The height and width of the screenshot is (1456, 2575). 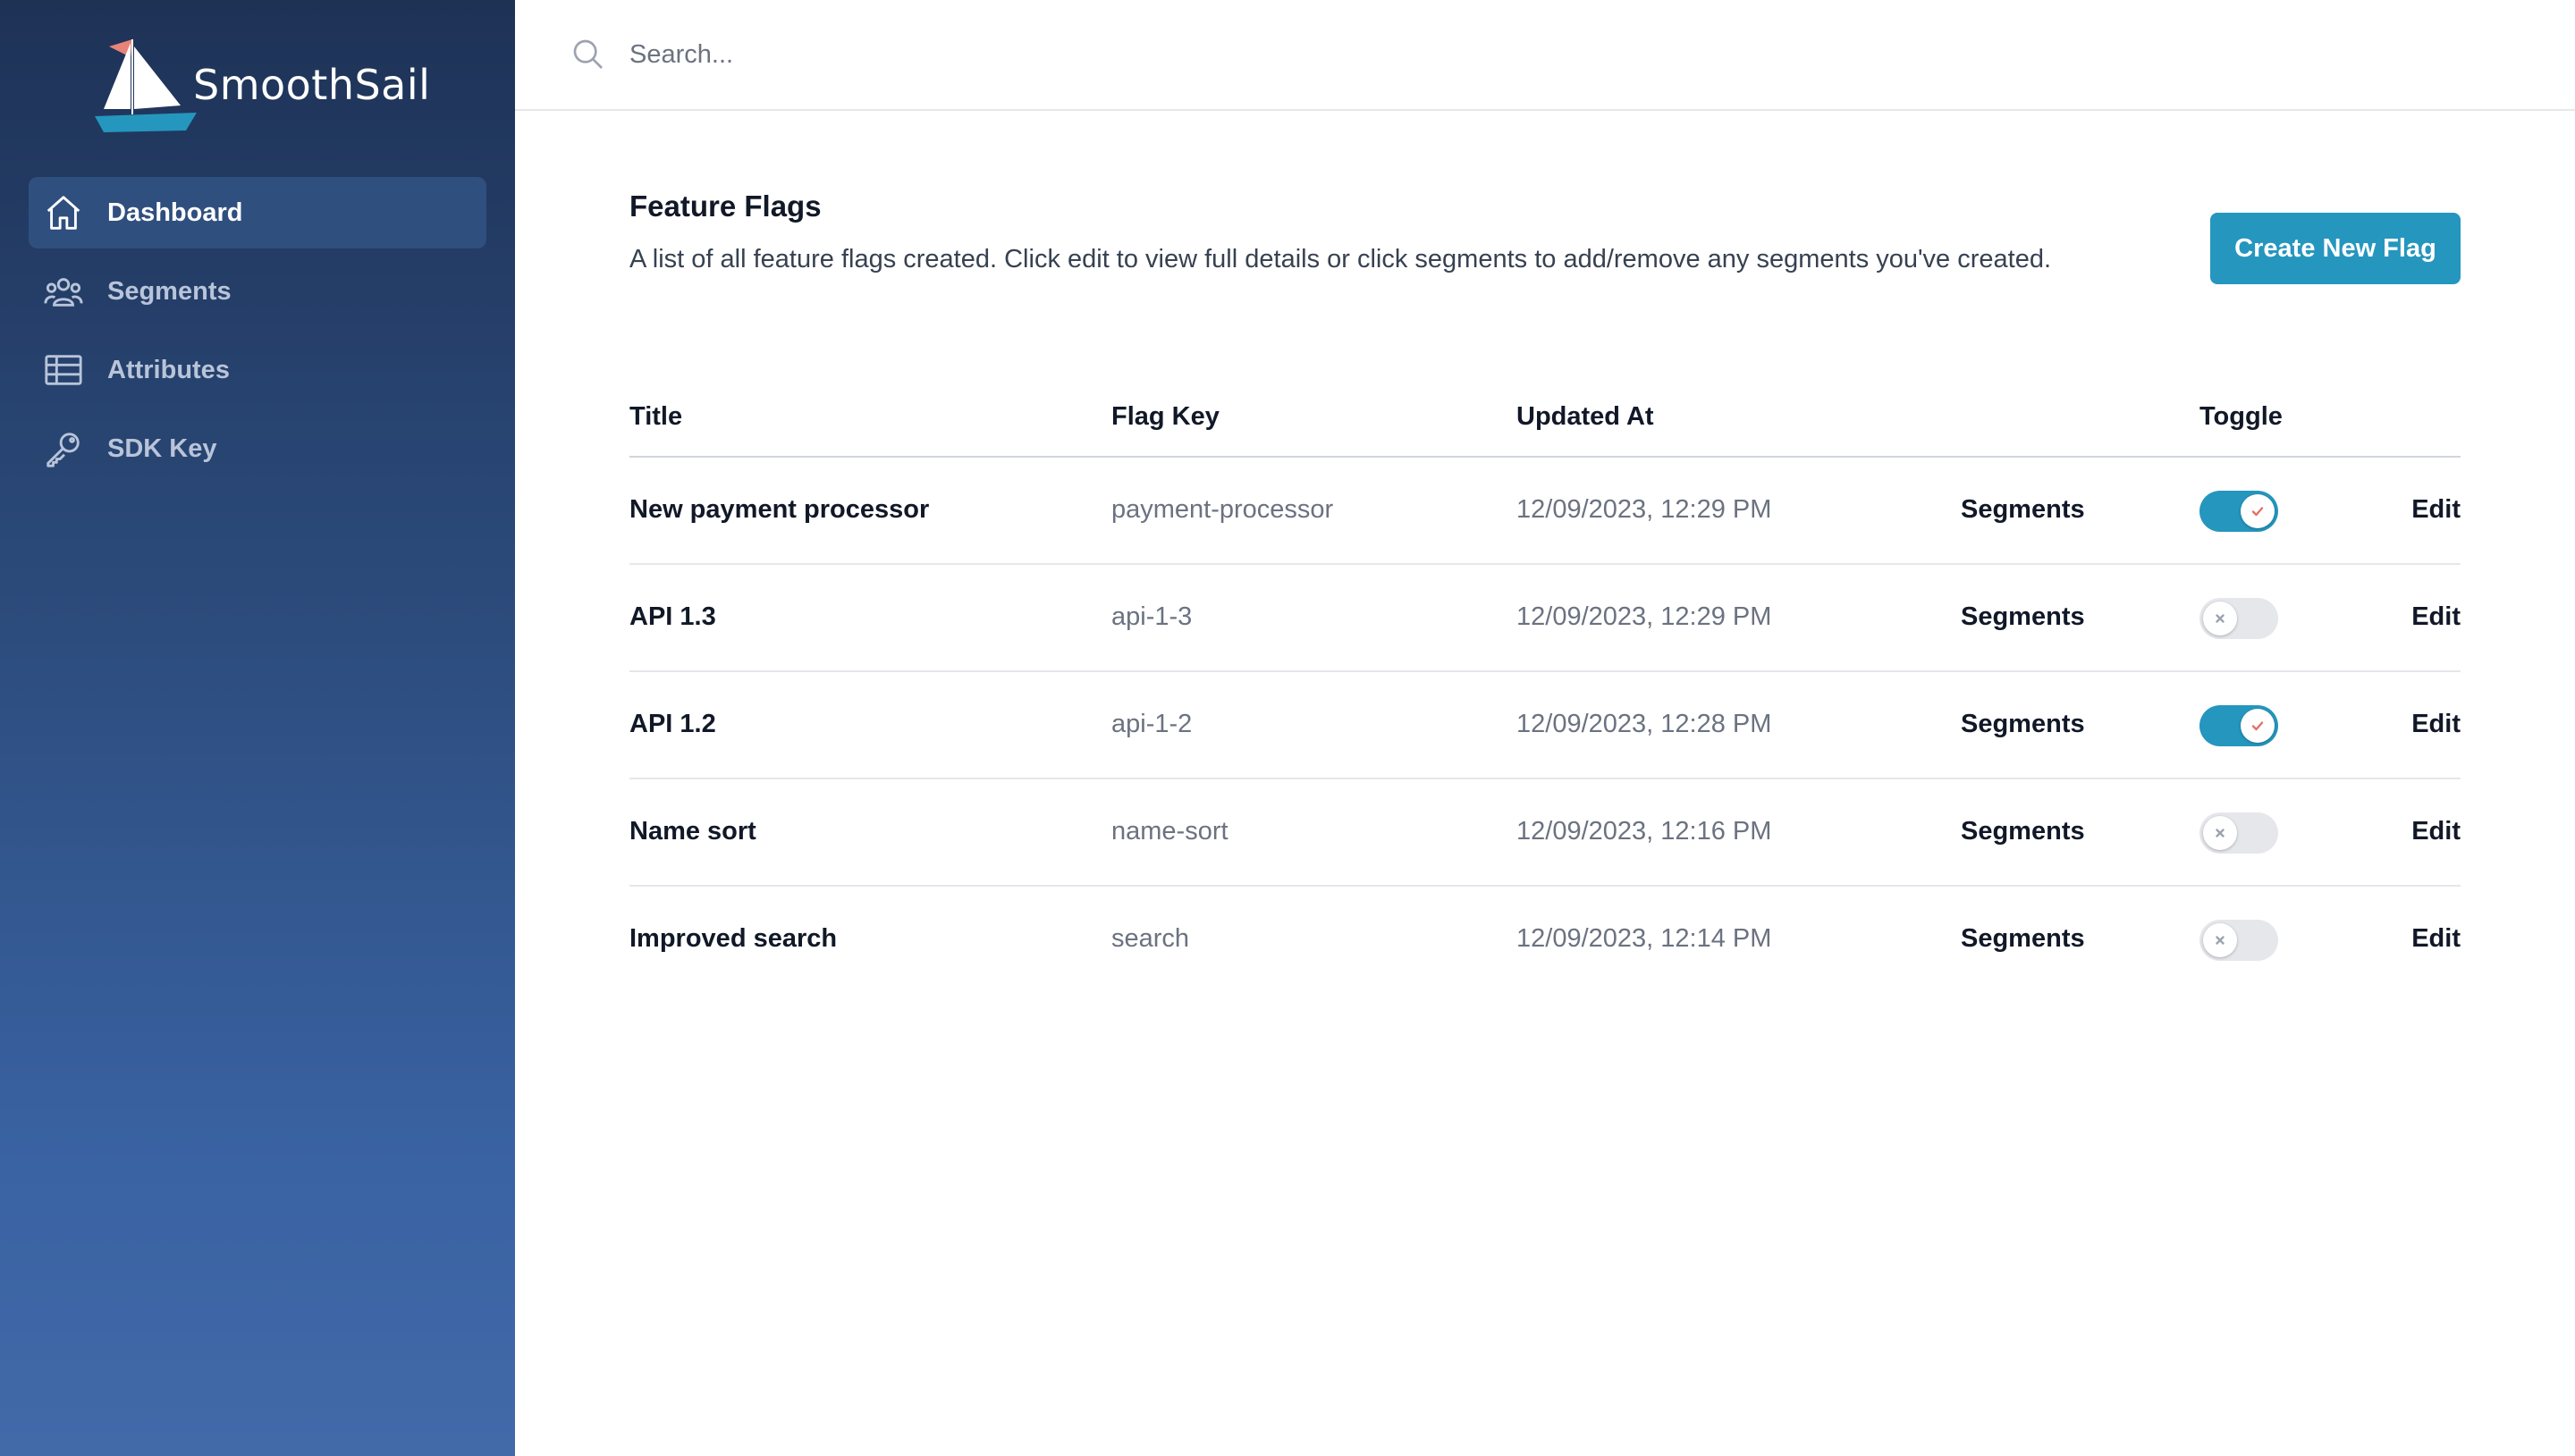 I want to click on flag-key: payment-processor, so click(x=1222, y=510).